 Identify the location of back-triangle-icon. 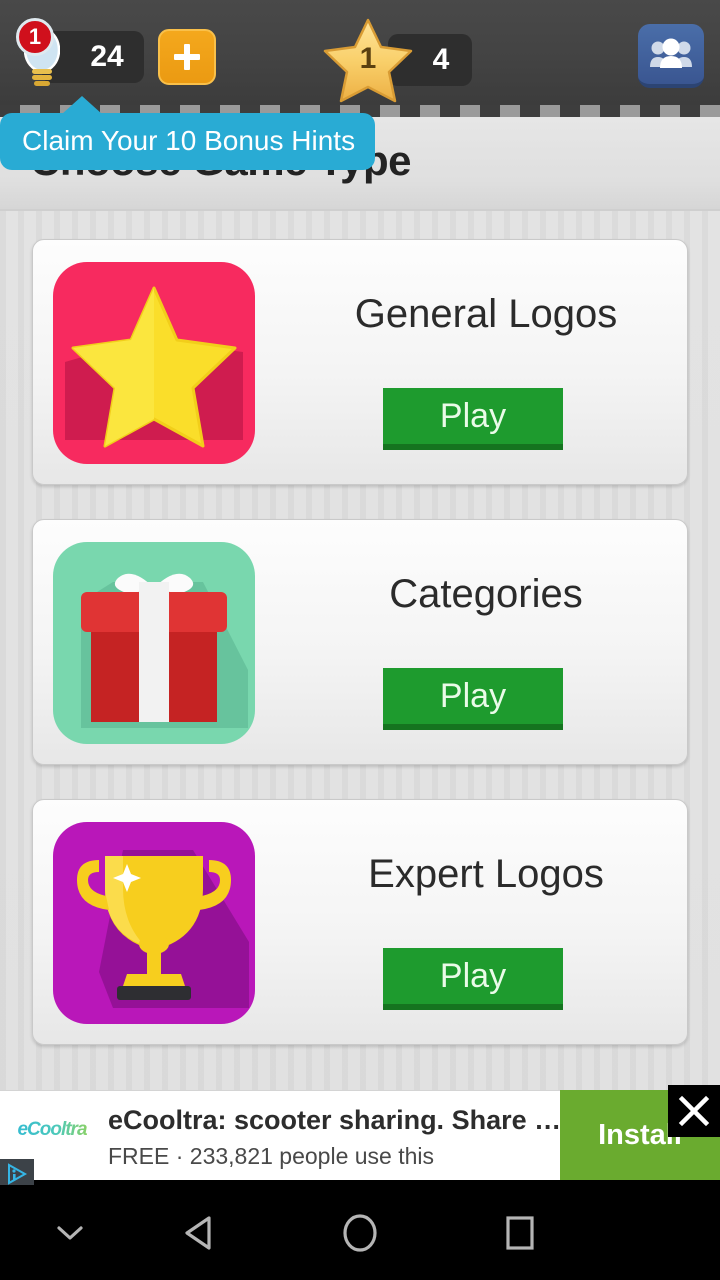
(198, 1232).